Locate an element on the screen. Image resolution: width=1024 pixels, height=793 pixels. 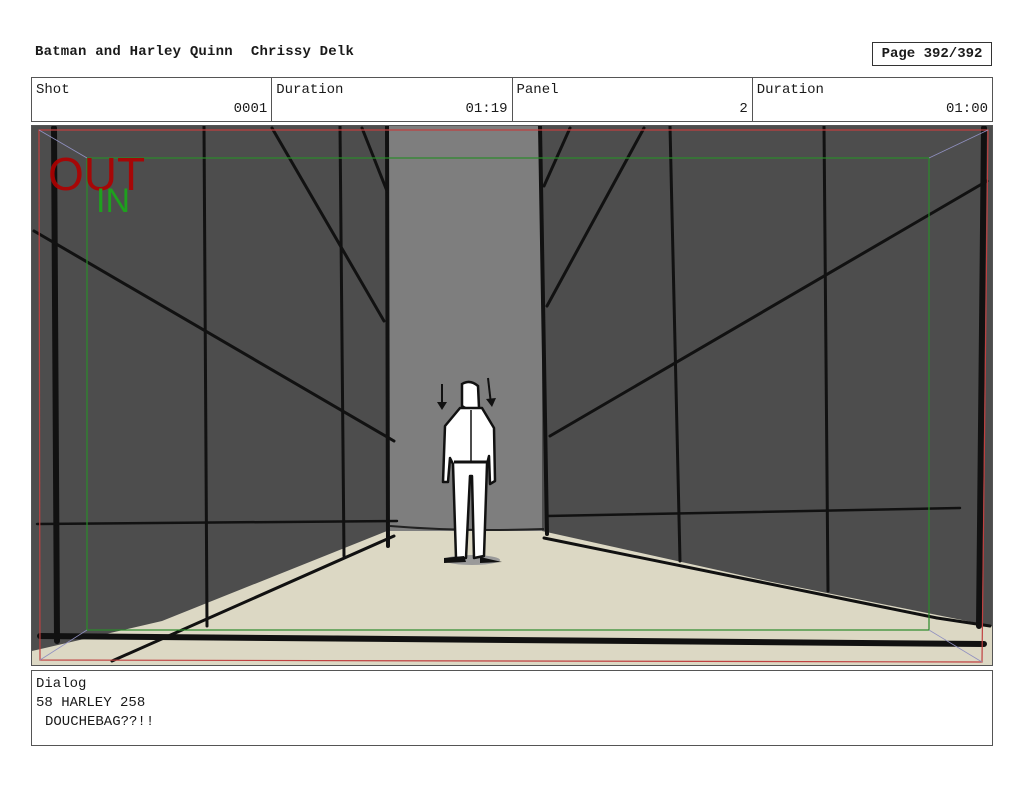
dialog-text: DOUCHEBAG??!! is located at coordinates (100, 722).